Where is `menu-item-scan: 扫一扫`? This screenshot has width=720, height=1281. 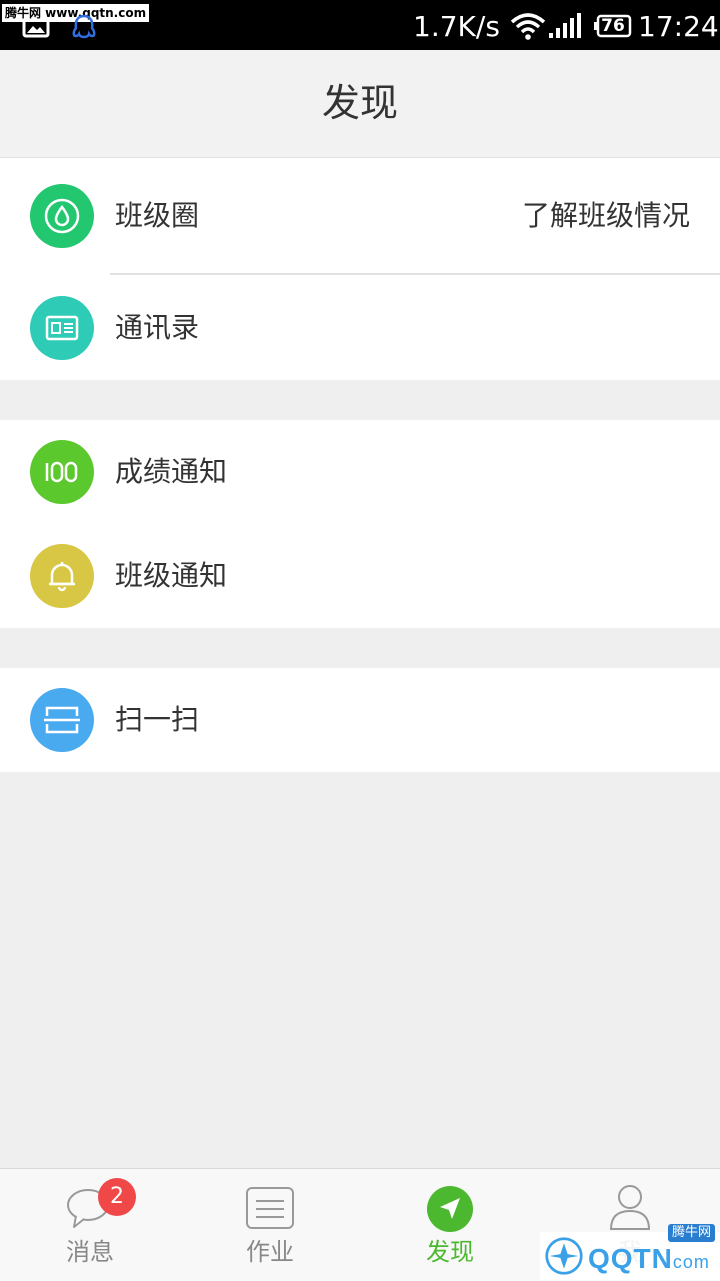
menu-item-scan: 扫一扫 is located at coordinates (360, 720).